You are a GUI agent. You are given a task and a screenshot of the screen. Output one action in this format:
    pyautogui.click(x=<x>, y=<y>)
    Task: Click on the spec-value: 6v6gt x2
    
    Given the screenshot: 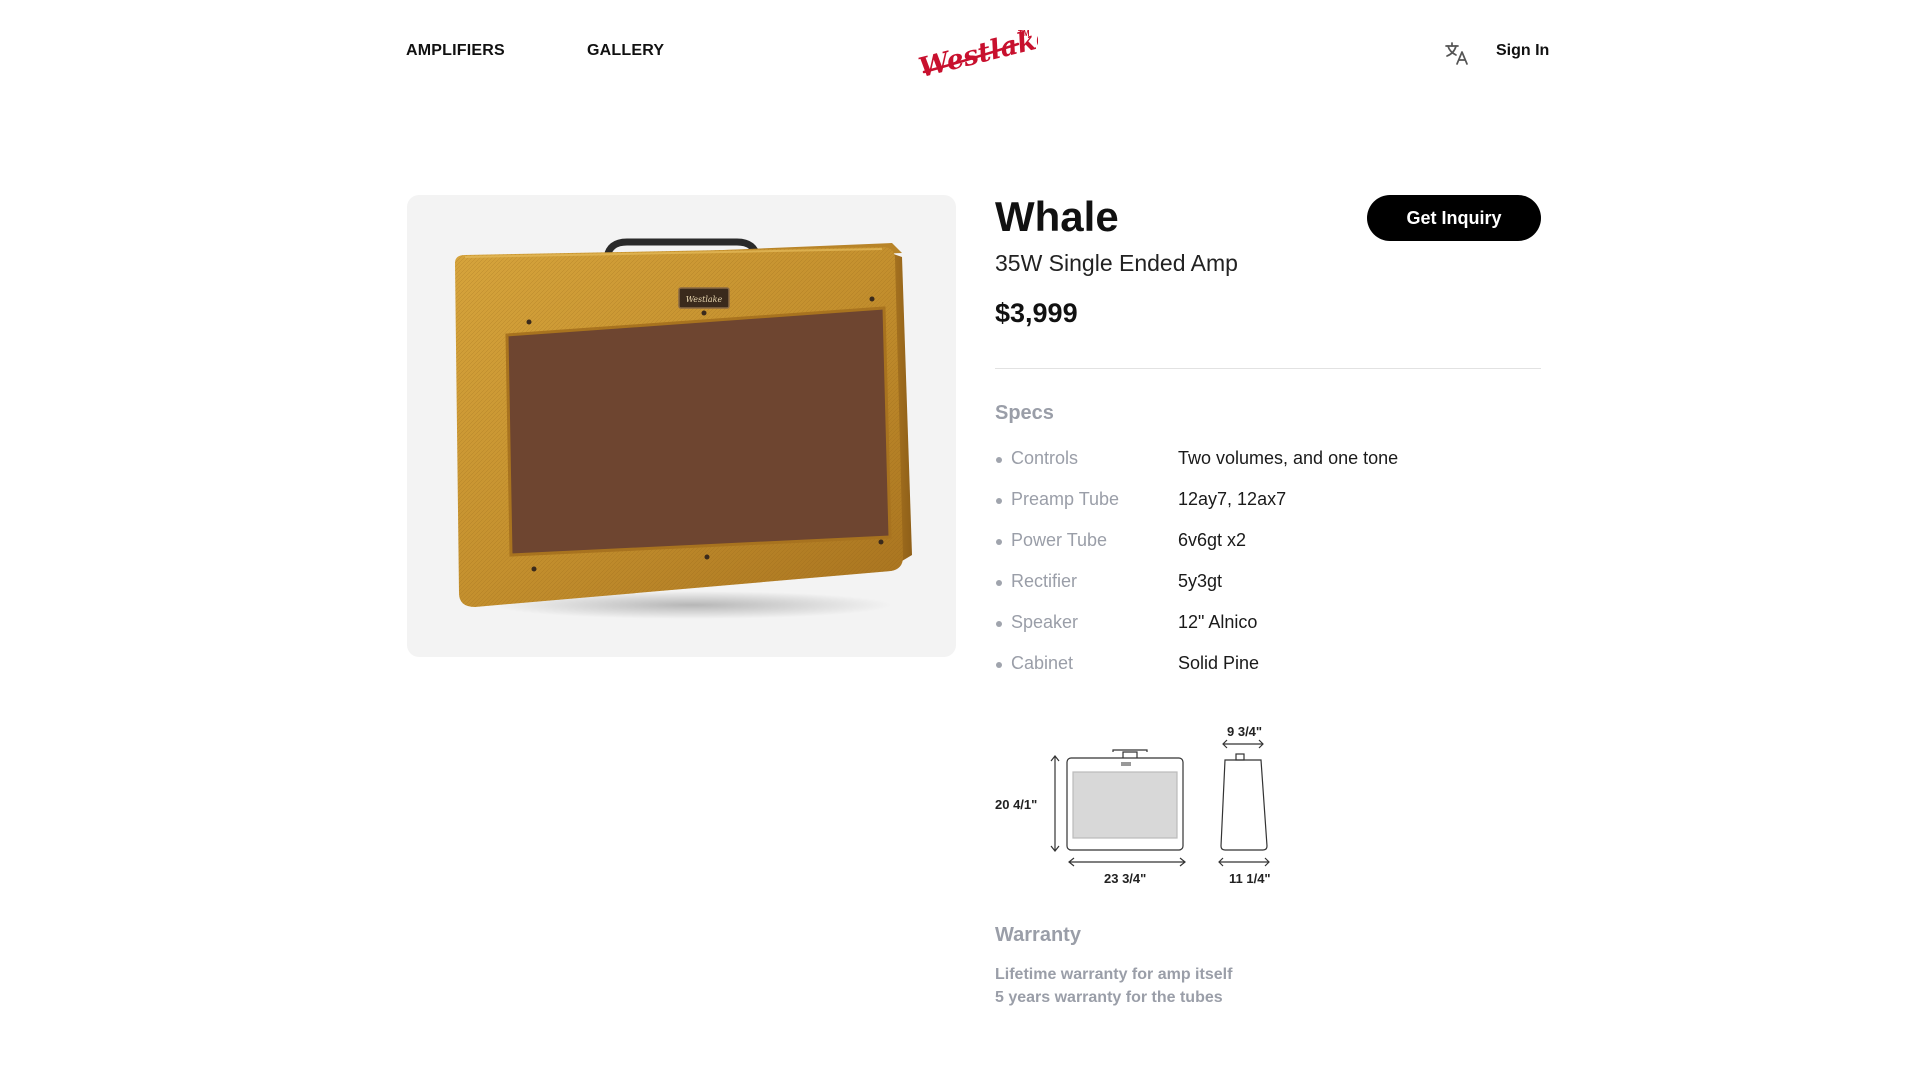 What is the action you would take?
    pyautogui.click(x=1212, y=540)
    